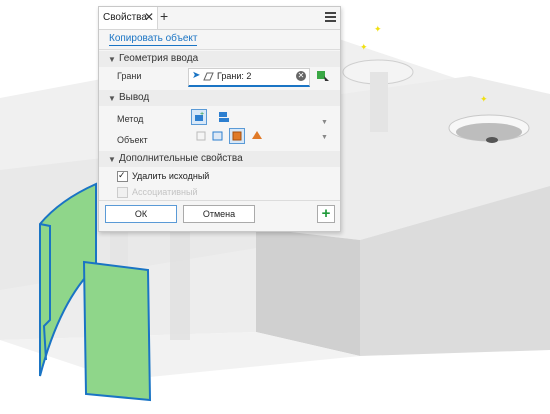 The image size is (550, 414). What do you see at coordinates (219, 214) in the screenshot?
I see `cancel-button: Отмена` at bounding box center [219, 214].